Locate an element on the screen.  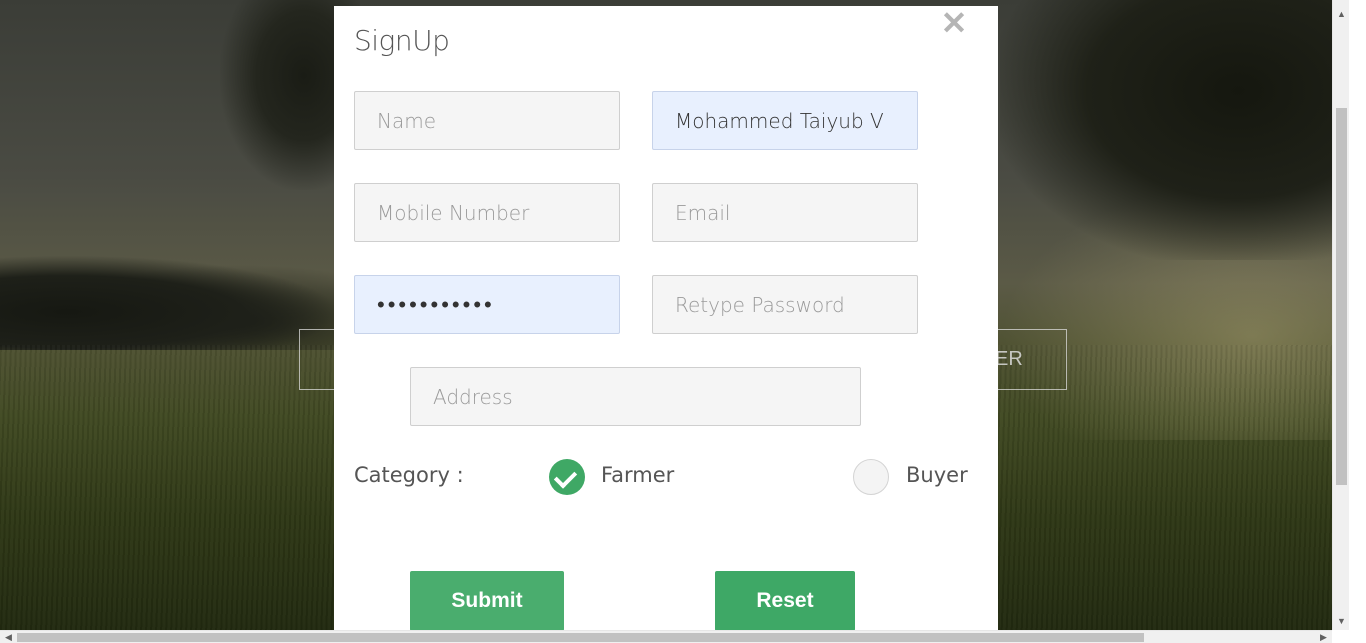
horizontal-scroll-thumb is located at coordinates (580, 637).